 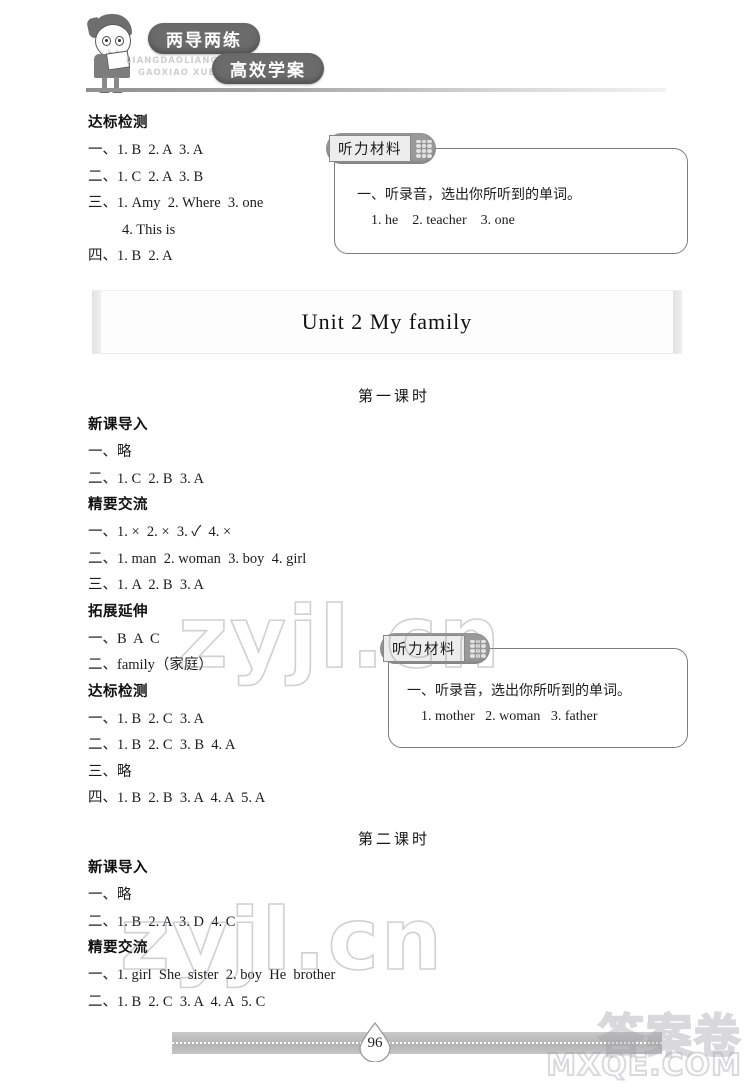 I want to click on section-heading-dabiaojiance-2: 达标检测, so click(x=118, y=691).